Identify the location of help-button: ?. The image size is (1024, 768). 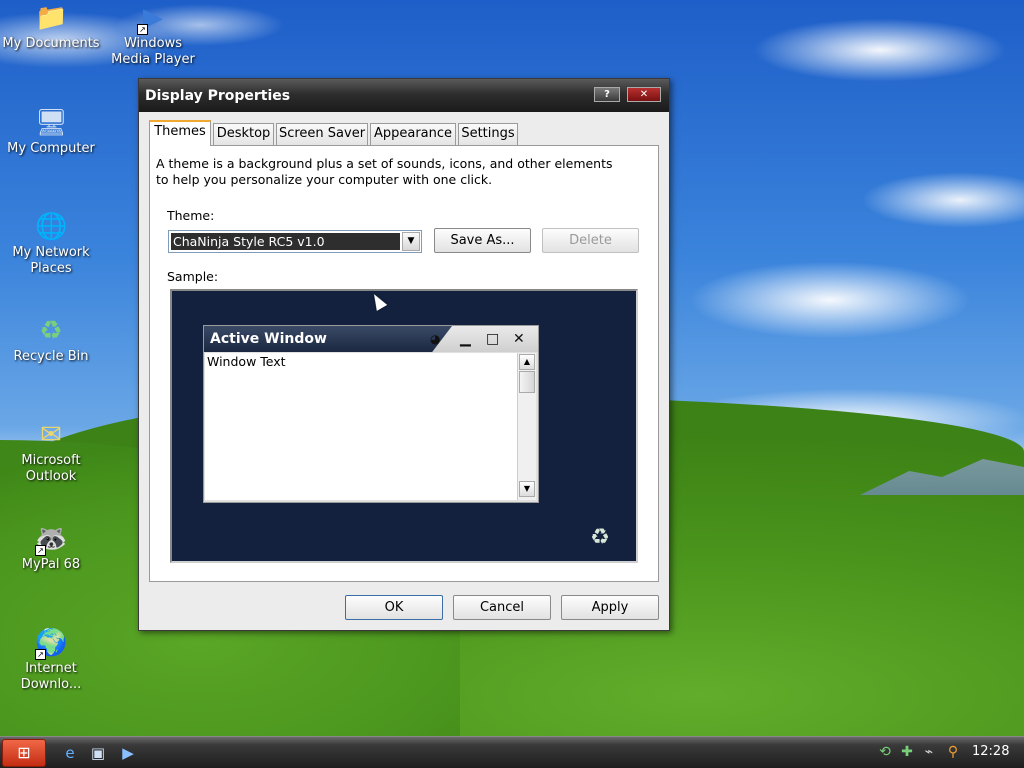
(607, 94).